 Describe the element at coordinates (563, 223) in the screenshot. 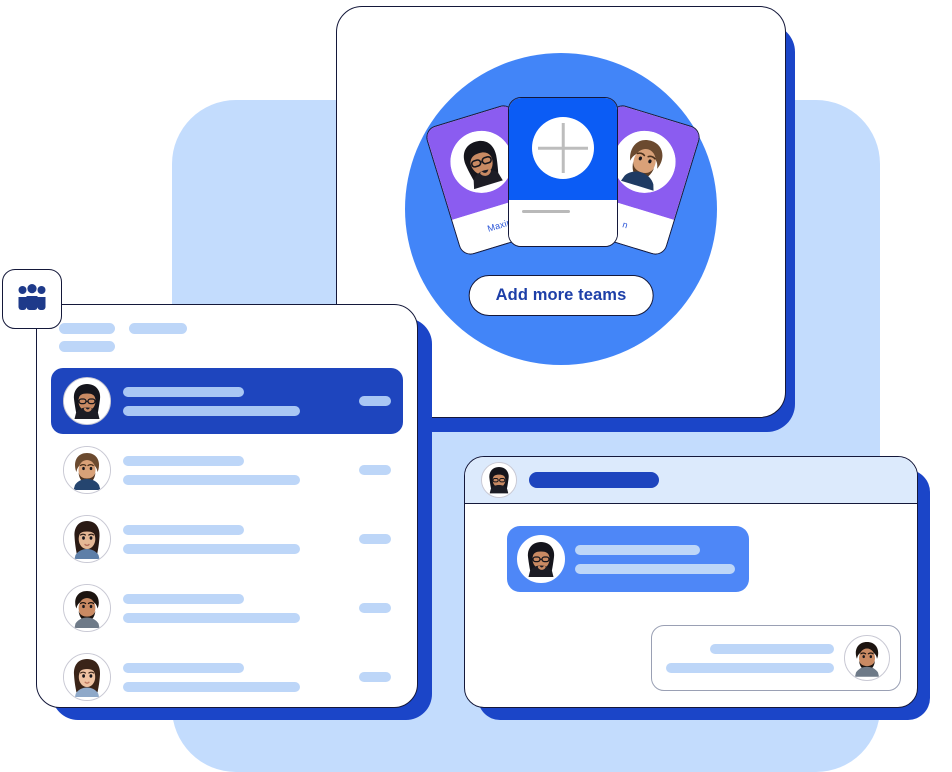

I see `team-card-add-name-area` at that location.